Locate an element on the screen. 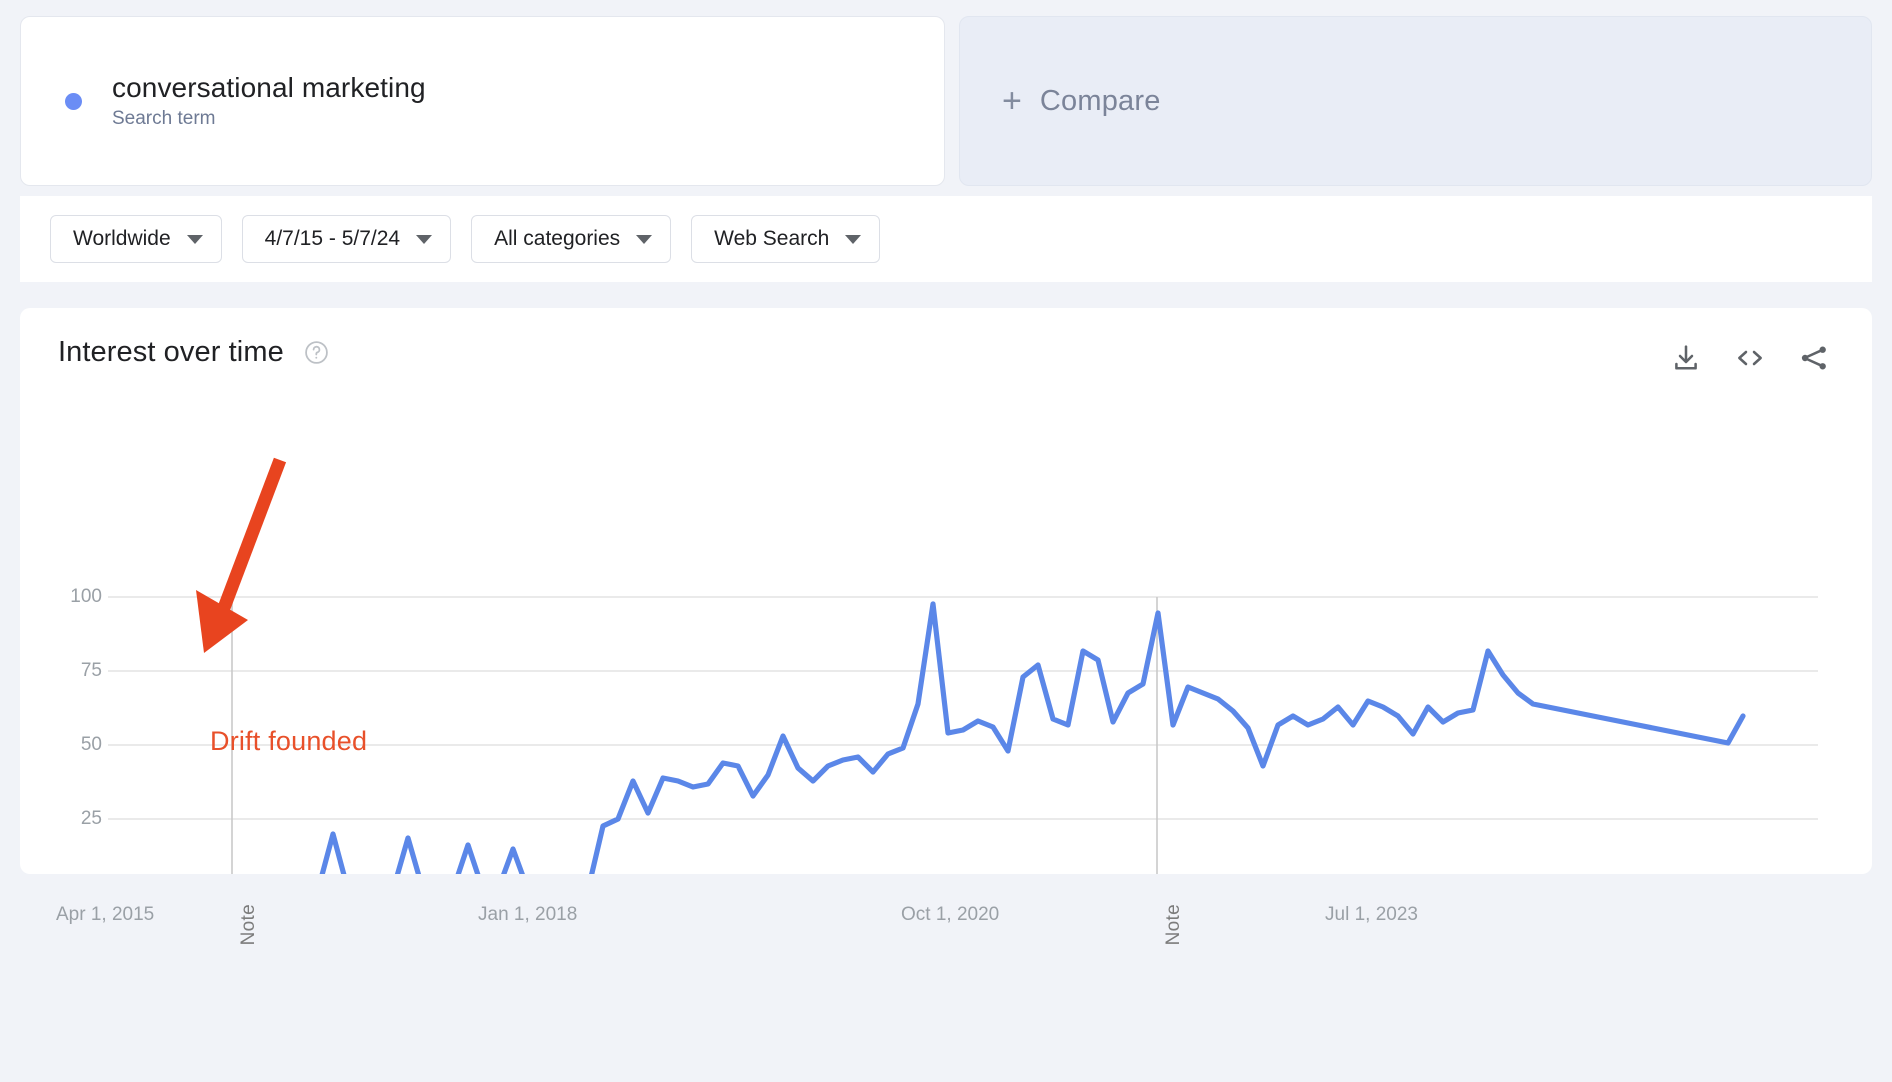  compare-label: Compare is located at coordinates (1100, 100).